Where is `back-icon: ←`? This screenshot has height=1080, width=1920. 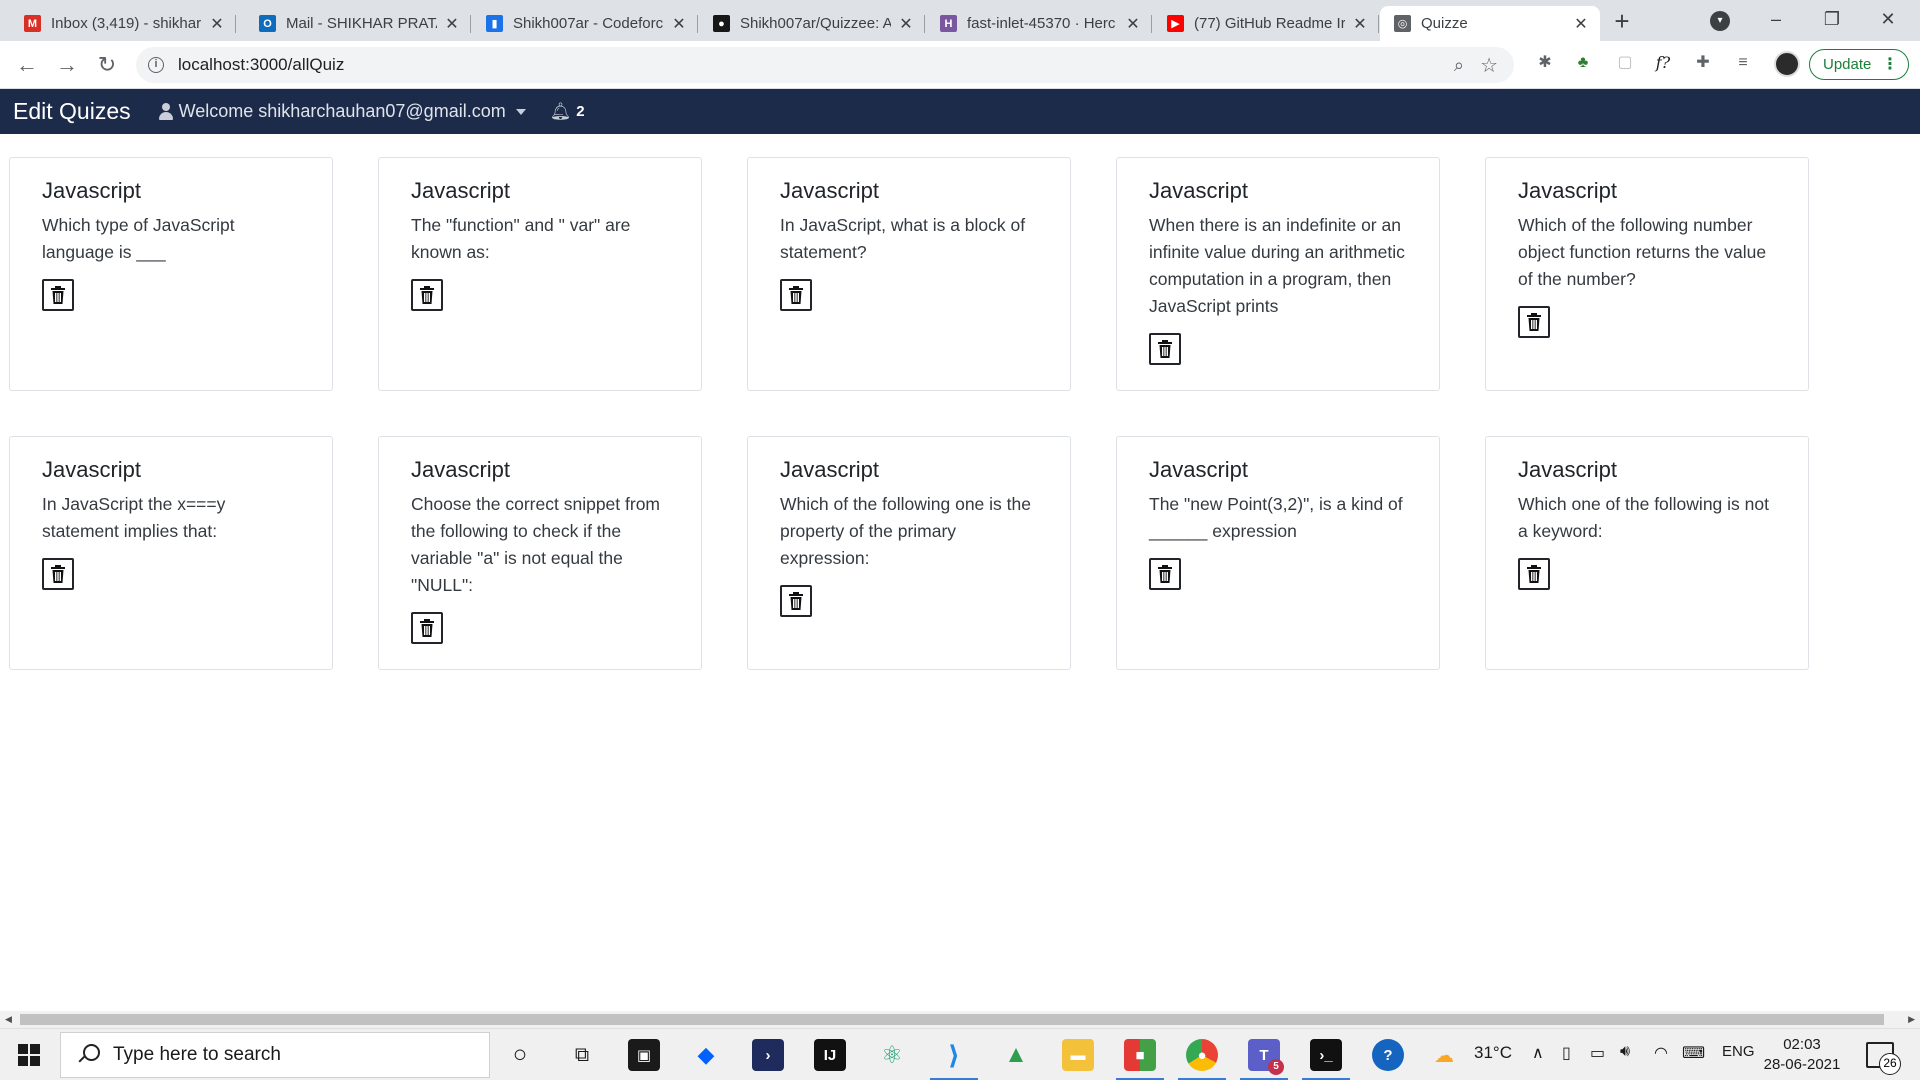
back-icon: ← is located at coordinates (27, 65).